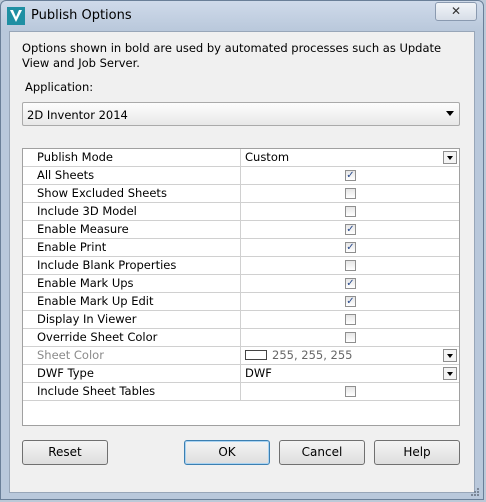  Describe the element at coordinates (132, 373) in the screenshot. I see `property-name: DWF Type` at that location.